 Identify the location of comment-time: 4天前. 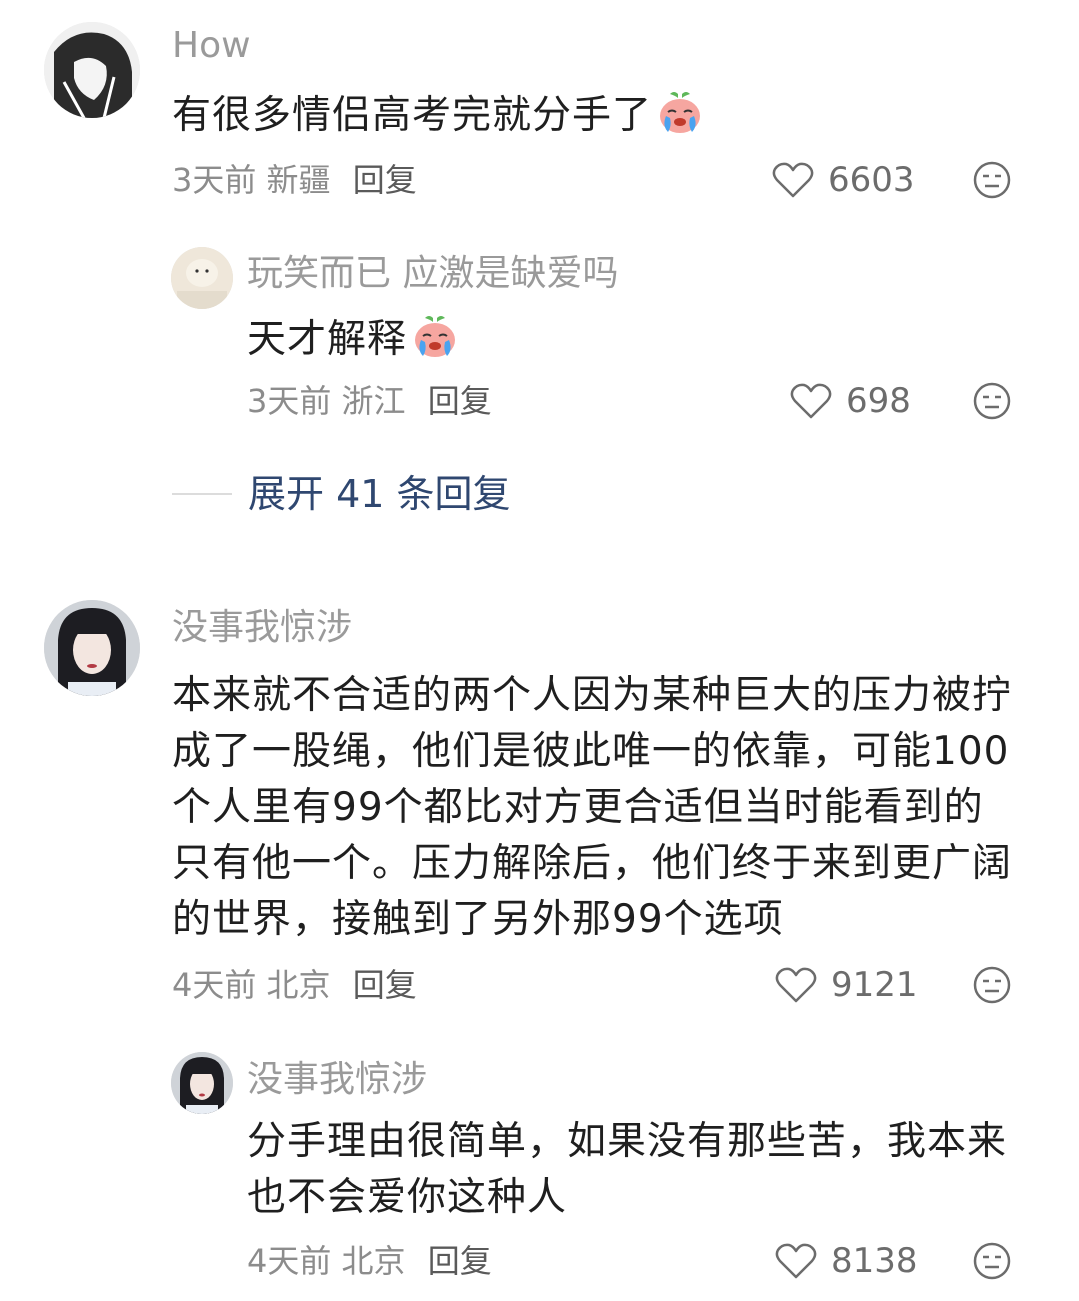
(214, 985).